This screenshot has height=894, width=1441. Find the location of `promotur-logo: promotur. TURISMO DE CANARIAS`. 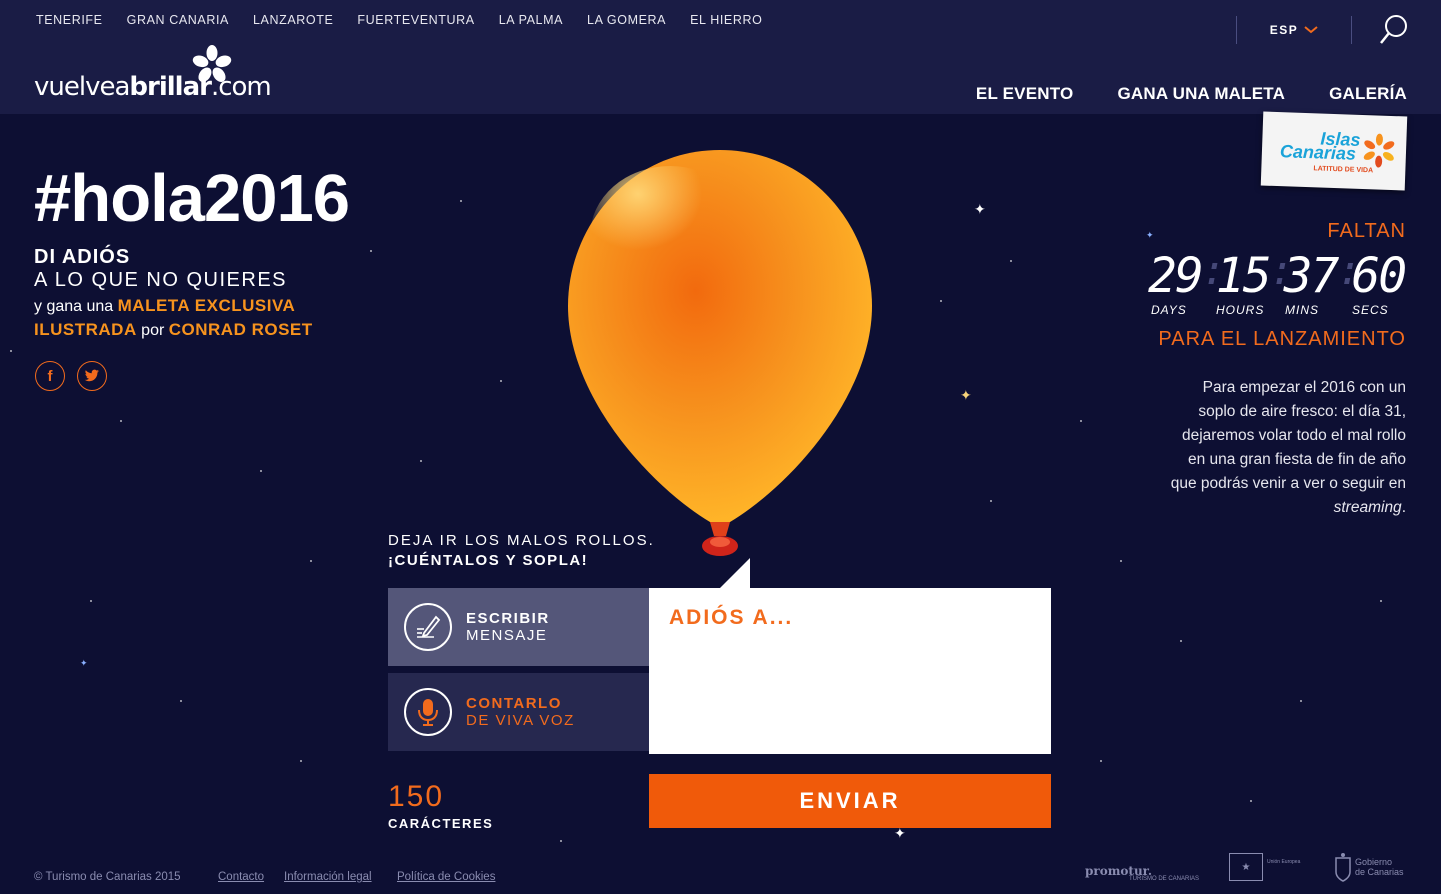

promotur-logo: promotur. TURISMO DE CANARIAS is located at coordinates (1142, 873).